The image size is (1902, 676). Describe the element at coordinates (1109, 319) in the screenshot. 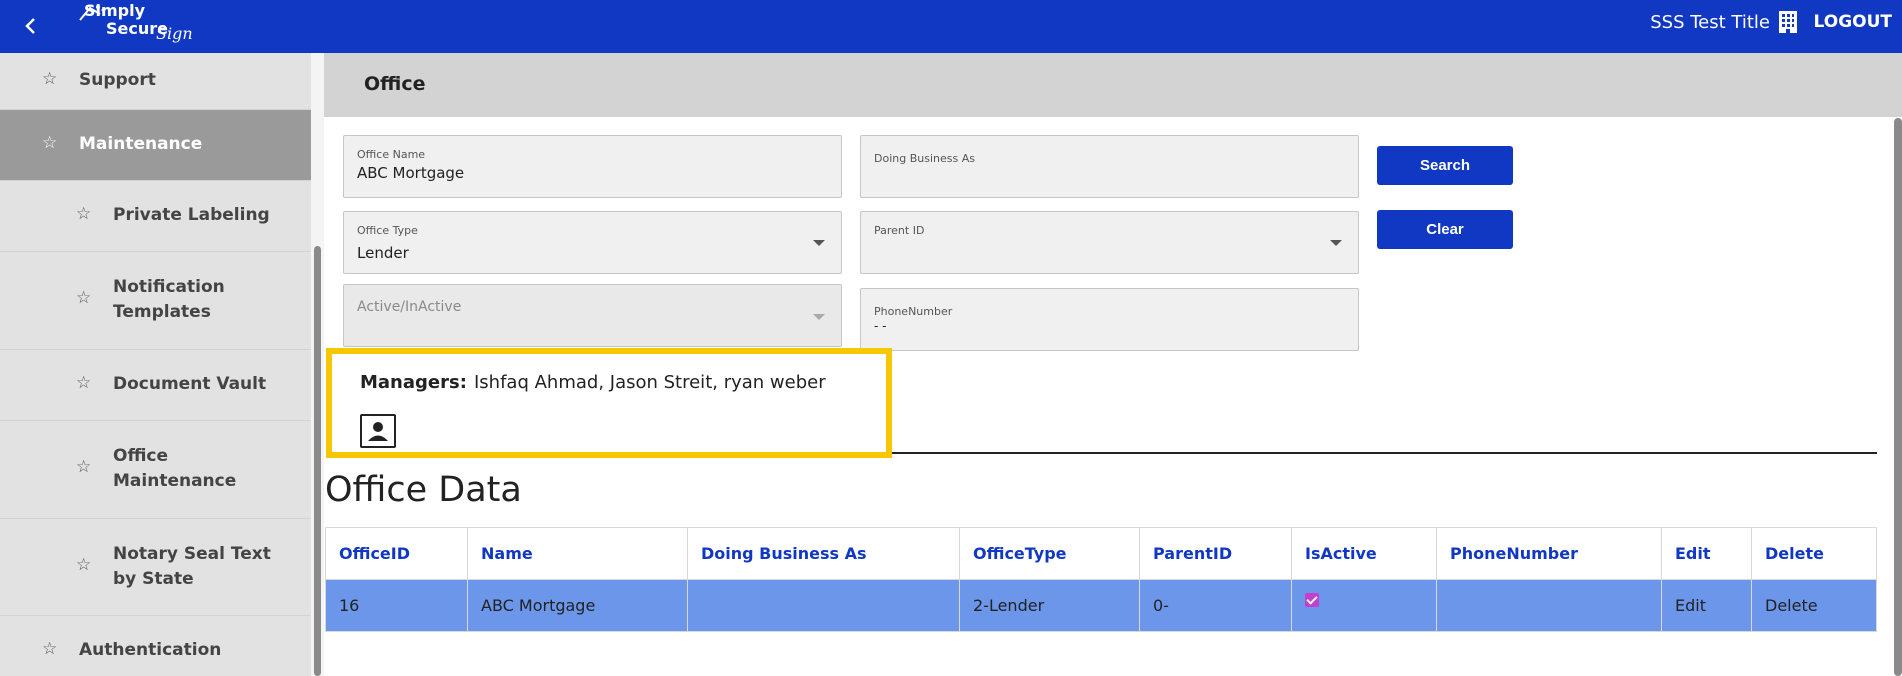

I see `phone-number-field: PhoneNumber - -` at that location.